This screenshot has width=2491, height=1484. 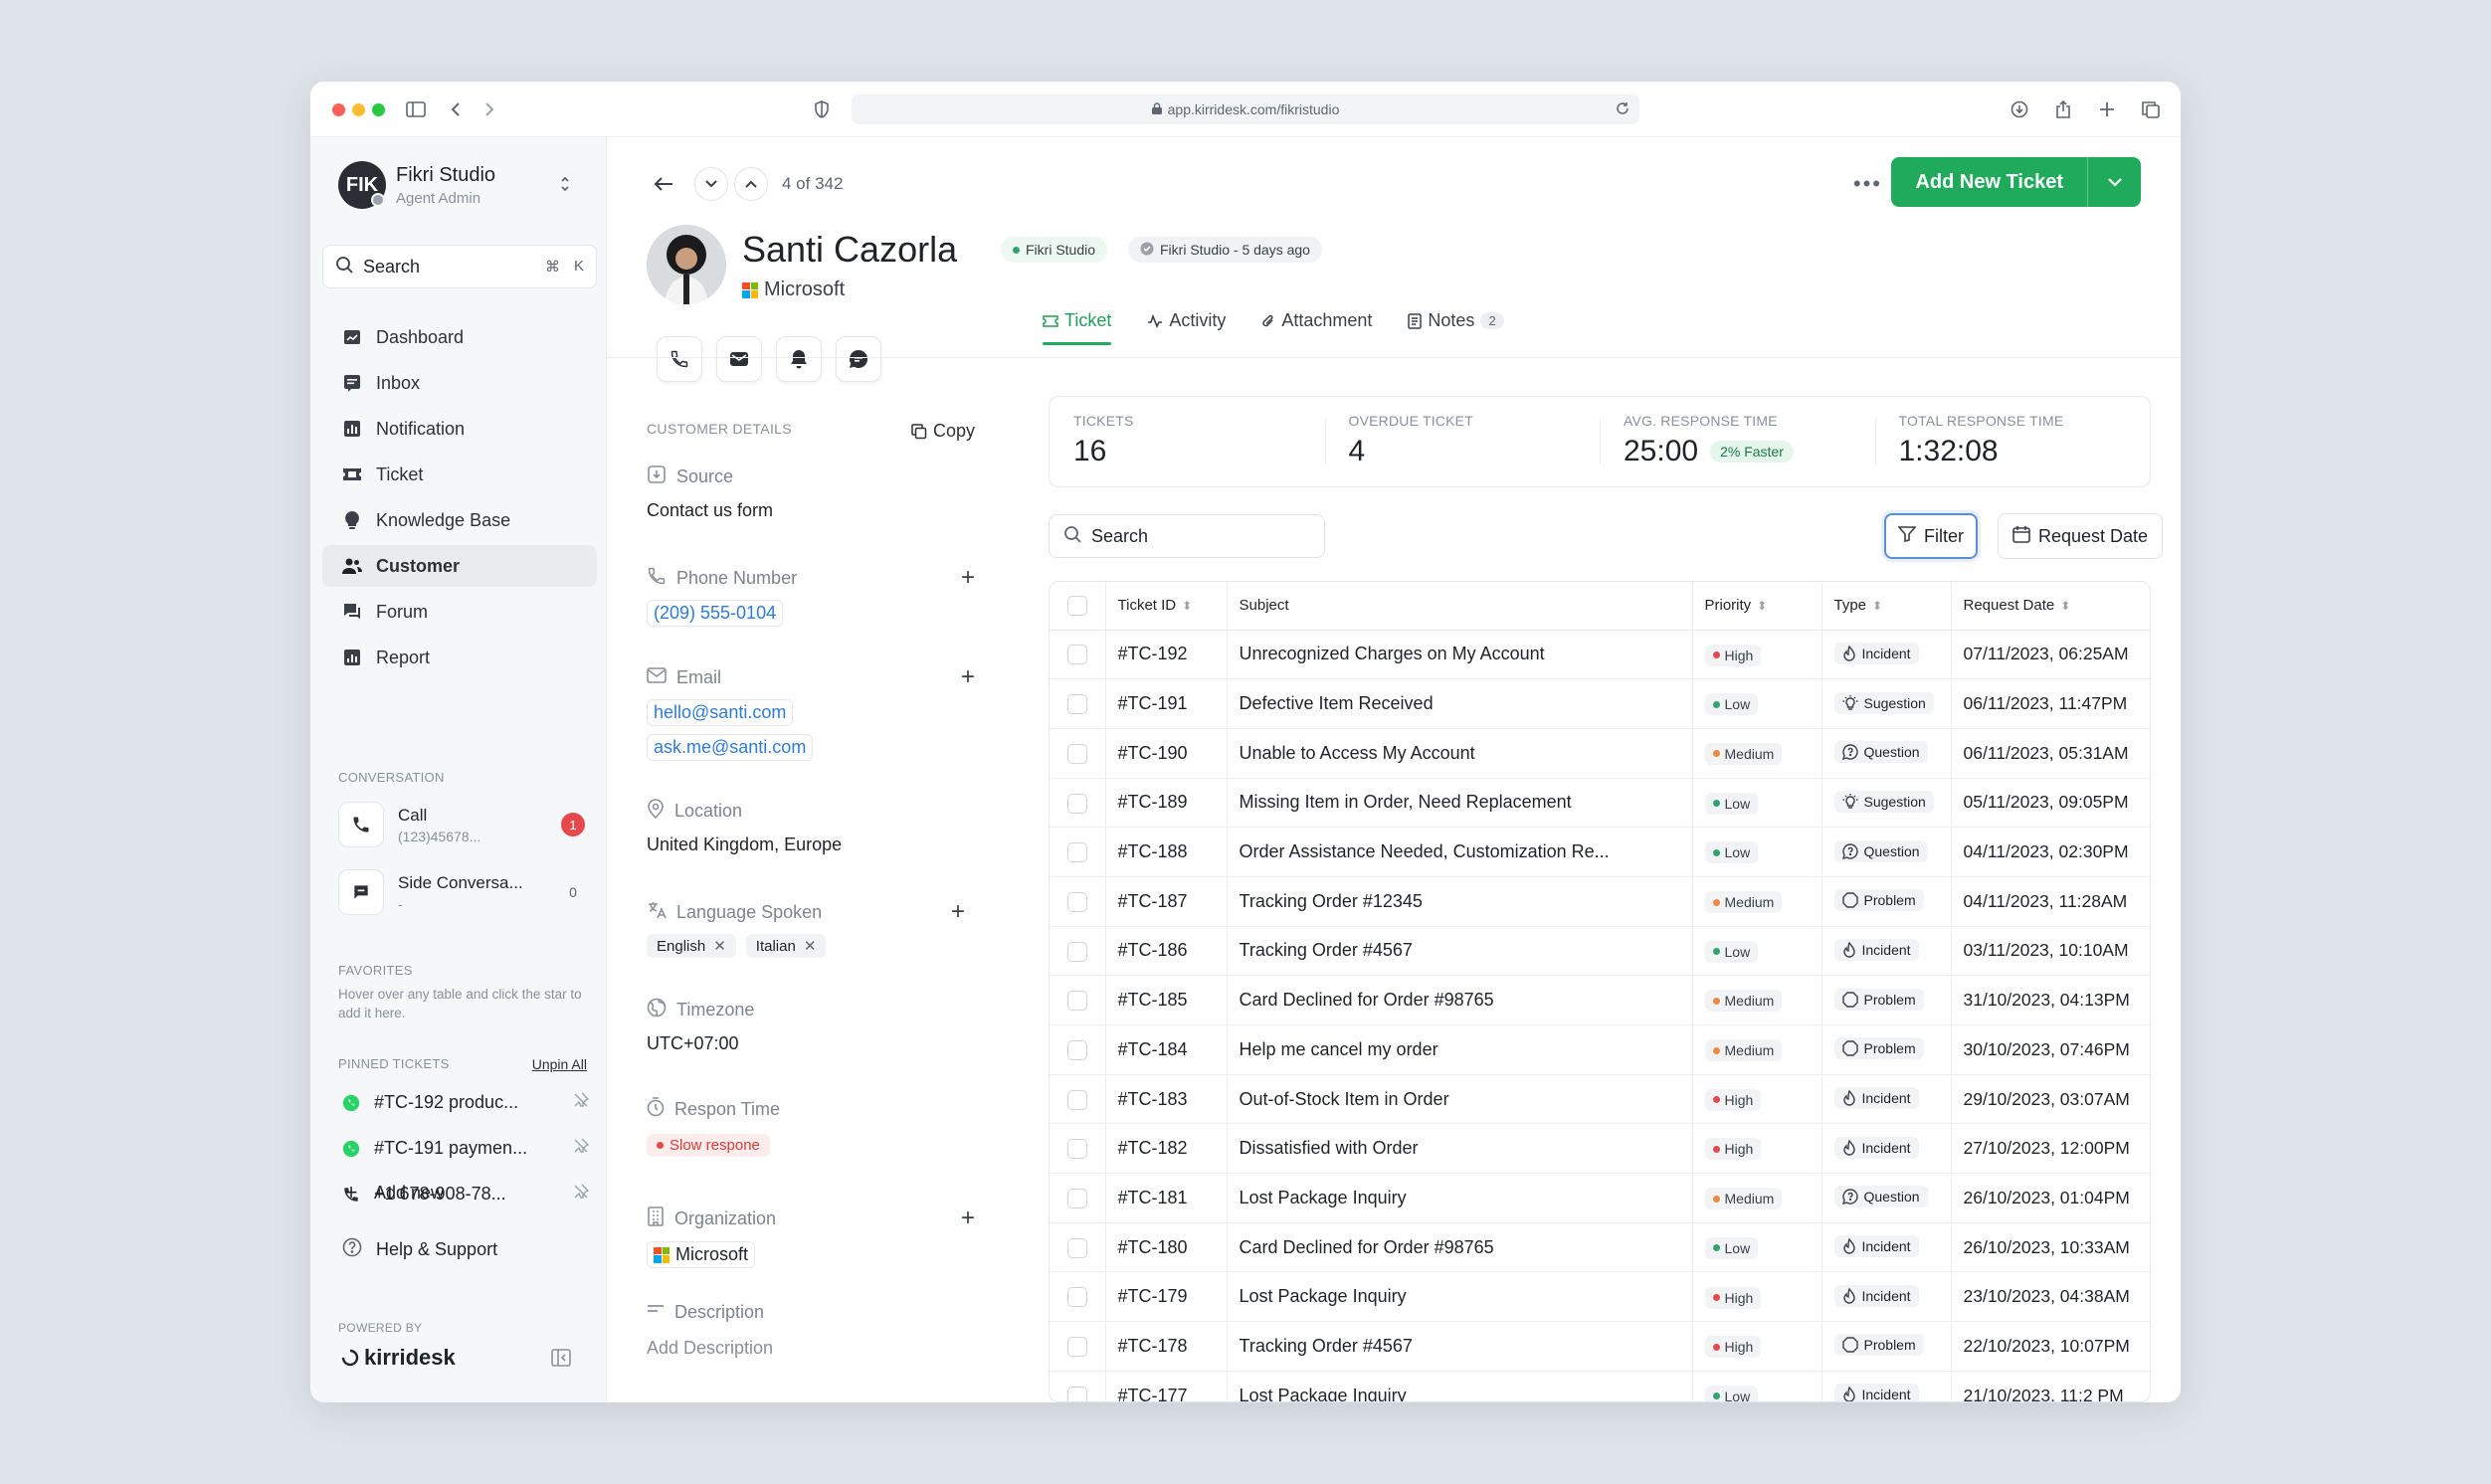 What do you see at coordinates (1165, 703) in the screenshot?
I see `ticket-id-cell: #TC-191` at bounding box center [1165, 703].